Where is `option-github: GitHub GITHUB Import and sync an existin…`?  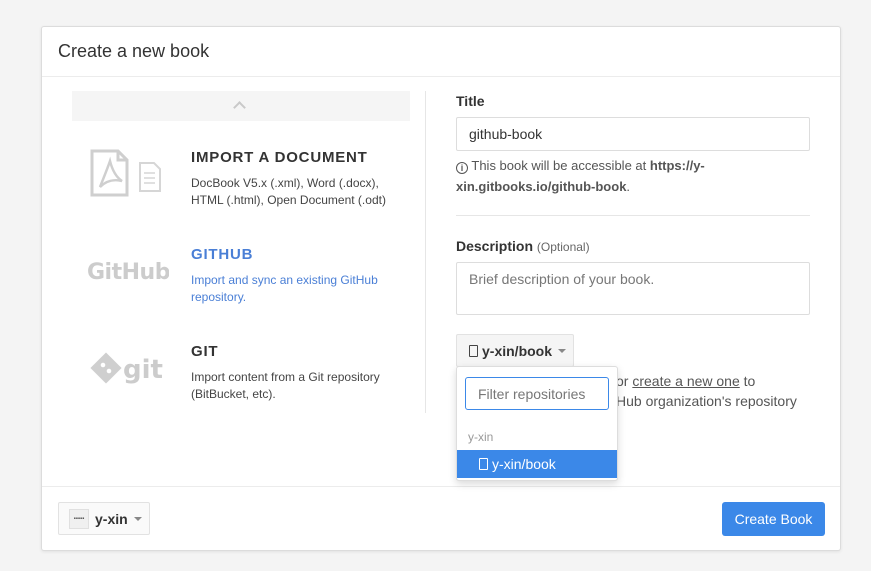
option-github: GitHub GITHUB Import and sync an existin… is located at coordinates (241, 272).